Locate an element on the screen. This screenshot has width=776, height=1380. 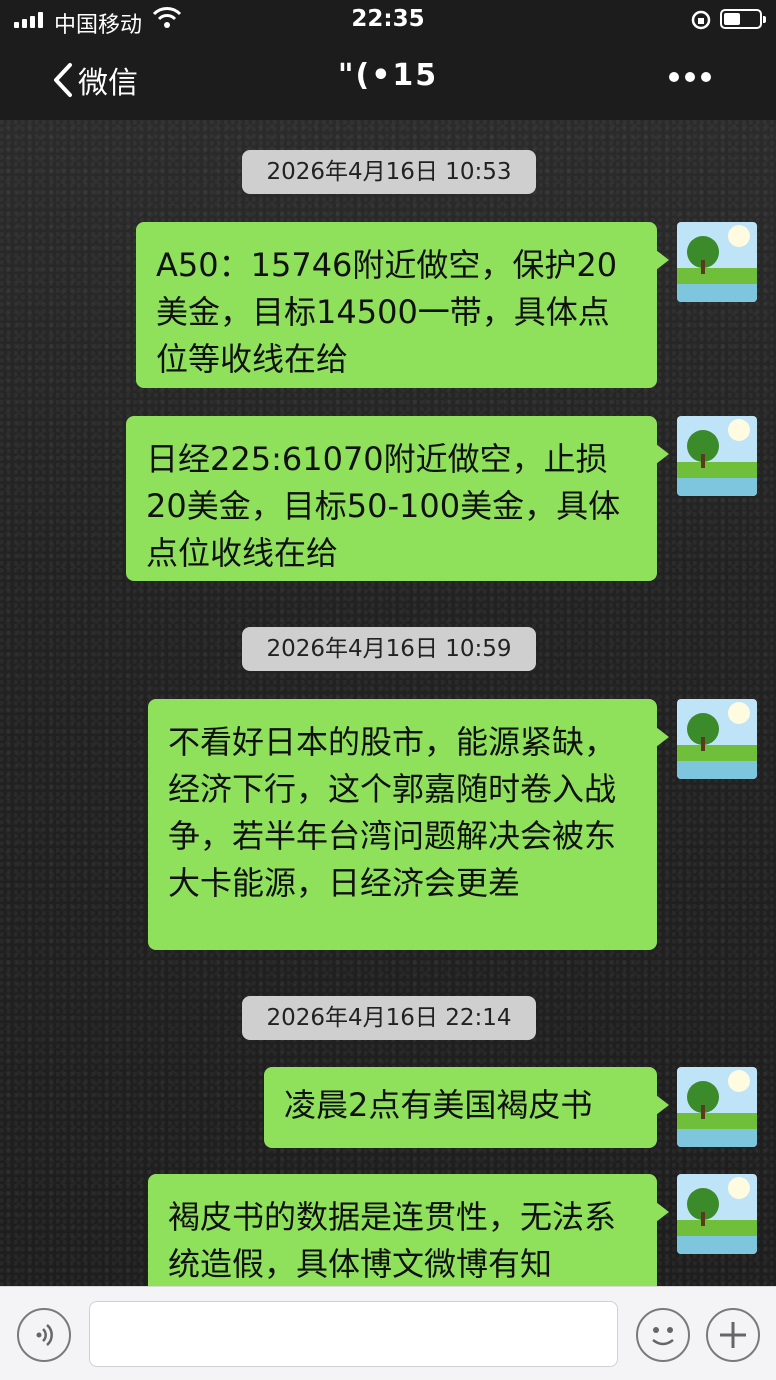
emoji-button is located at coordinates (663, 1335).